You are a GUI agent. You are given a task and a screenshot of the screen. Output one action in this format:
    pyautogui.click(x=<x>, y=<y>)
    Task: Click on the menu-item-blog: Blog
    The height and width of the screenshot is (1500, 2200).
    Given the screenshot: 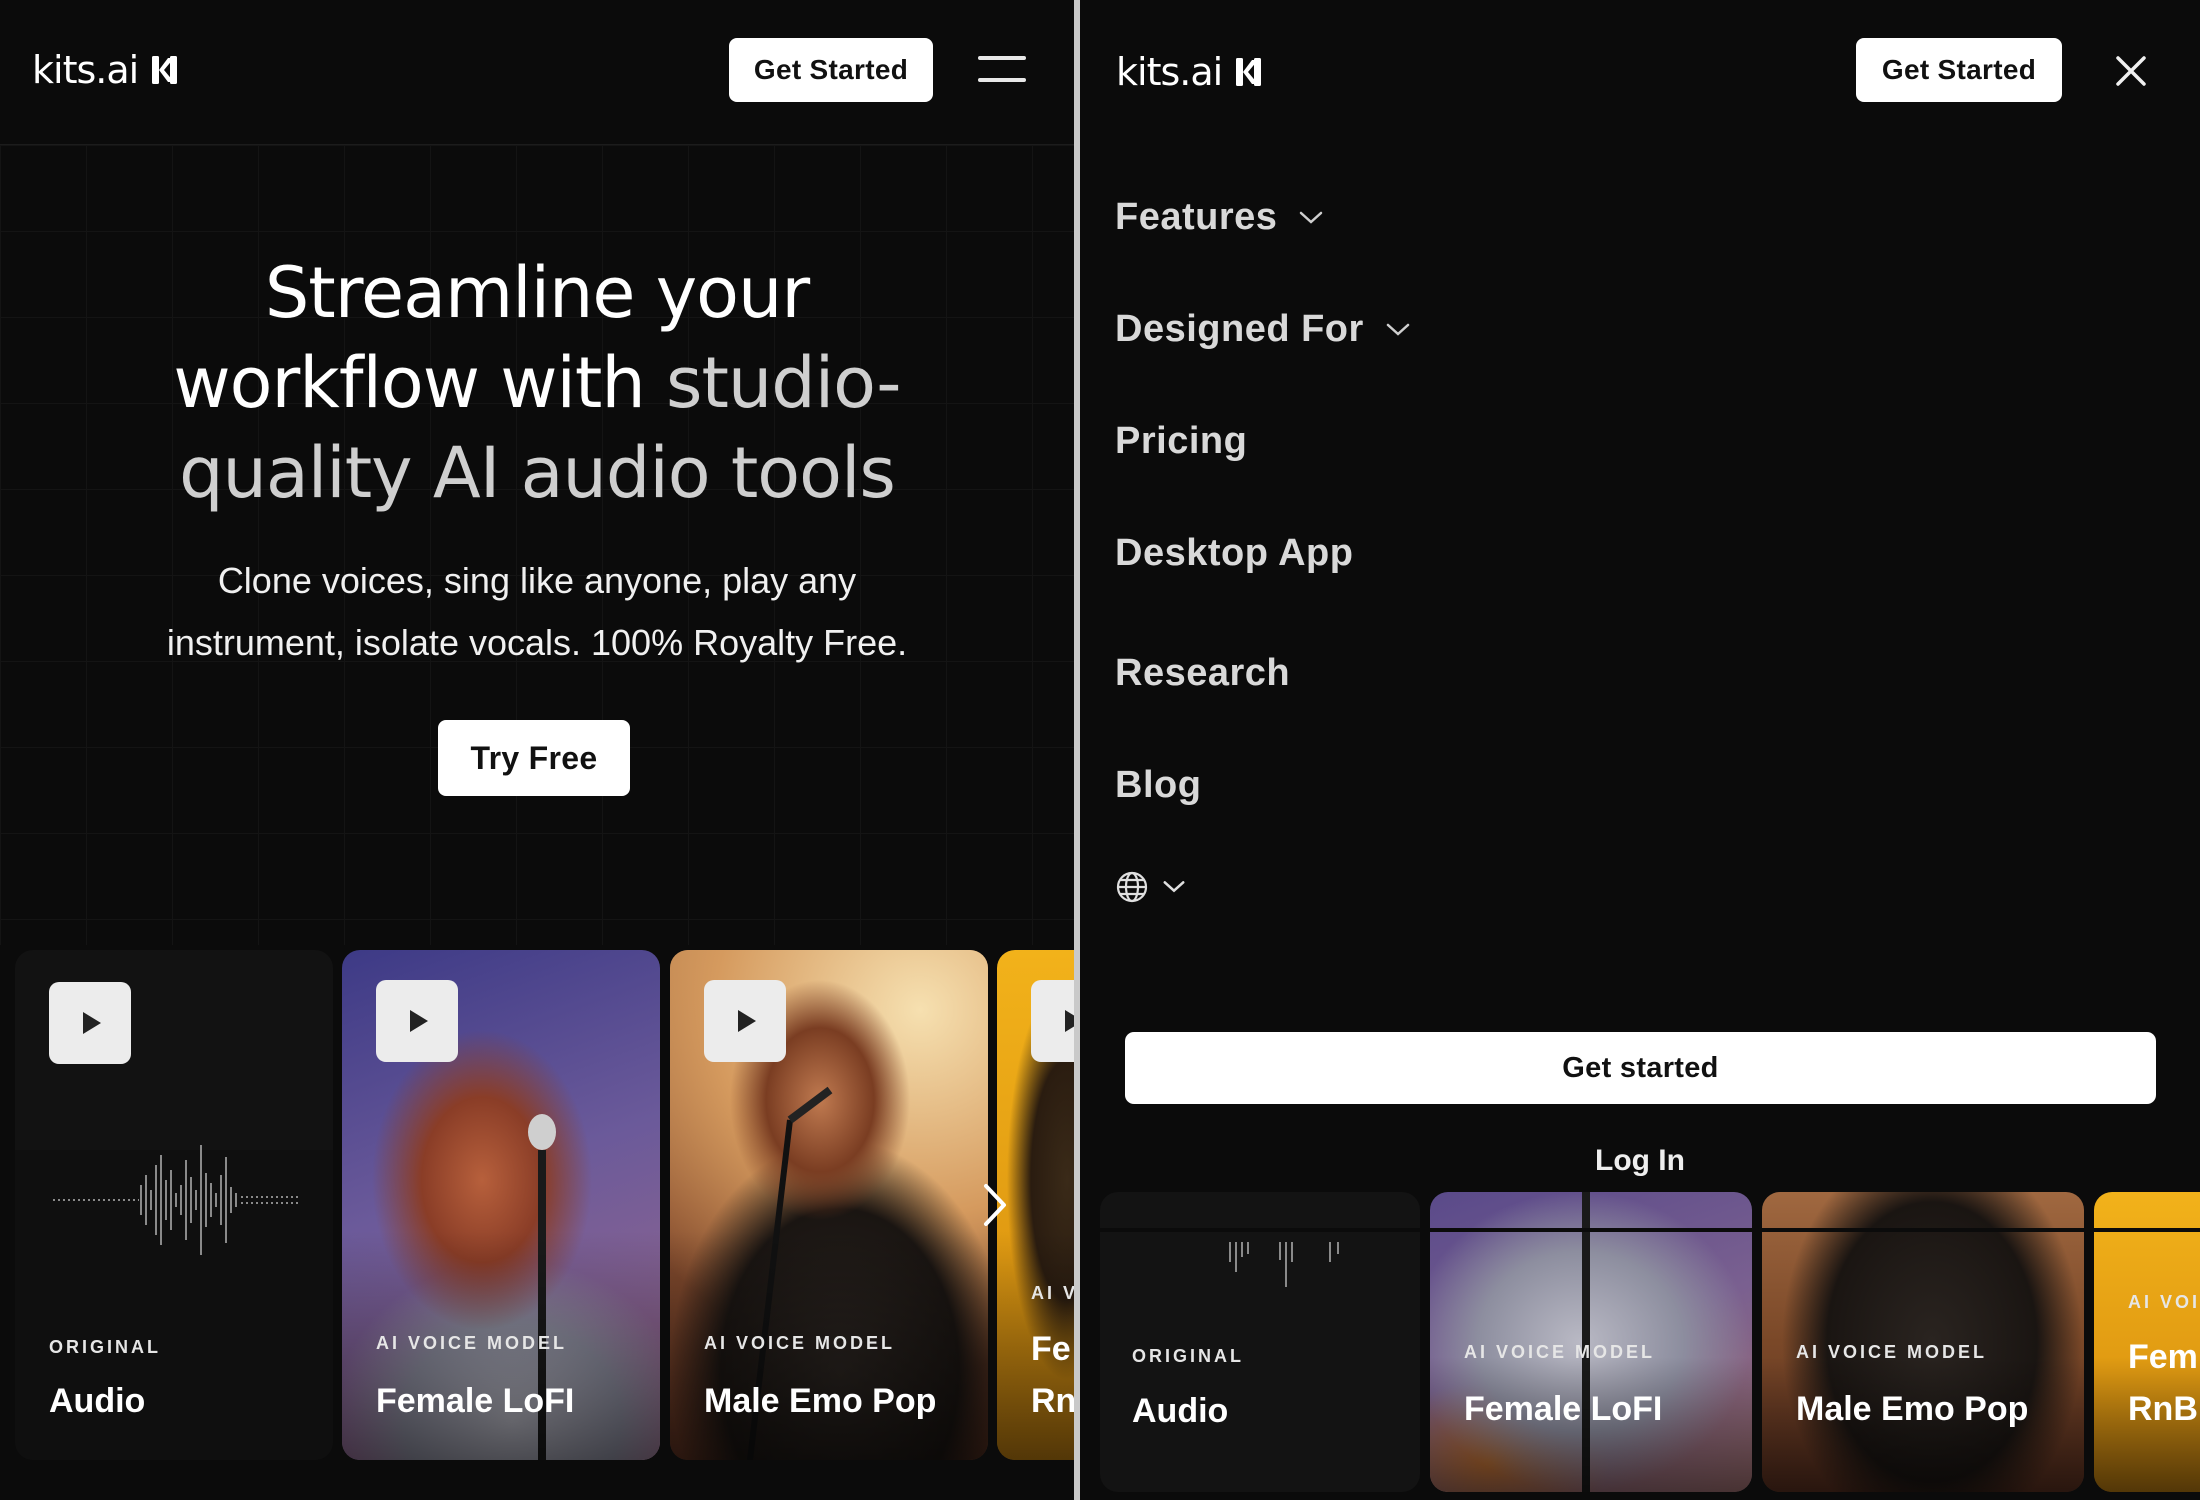 What is the action you would take?
    pyautogui.click(x=1158, y=785)
    